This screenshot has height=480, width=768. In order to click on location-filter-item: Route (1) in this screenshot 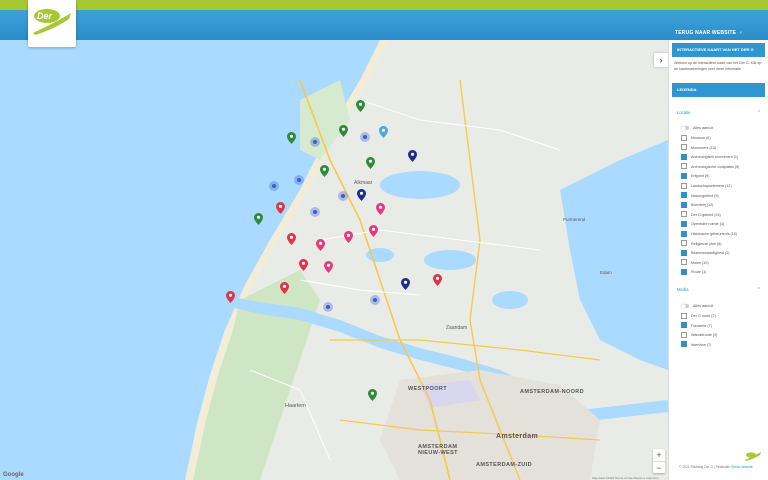, I will do `click(693, 272)`.